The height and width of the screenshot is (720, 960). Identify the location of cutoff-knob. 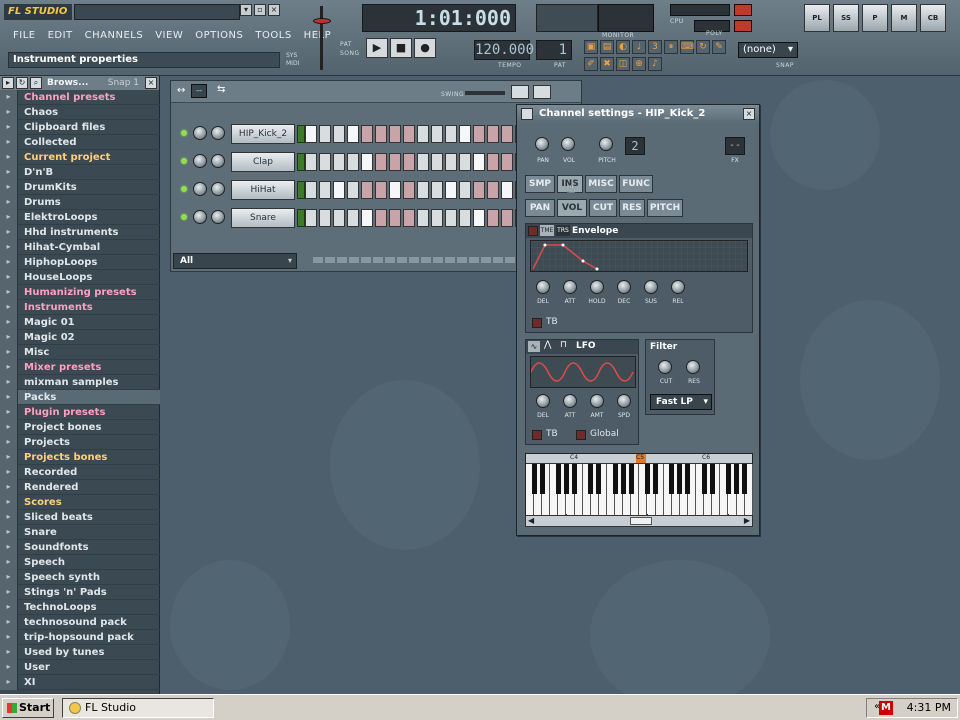
(665, 367).